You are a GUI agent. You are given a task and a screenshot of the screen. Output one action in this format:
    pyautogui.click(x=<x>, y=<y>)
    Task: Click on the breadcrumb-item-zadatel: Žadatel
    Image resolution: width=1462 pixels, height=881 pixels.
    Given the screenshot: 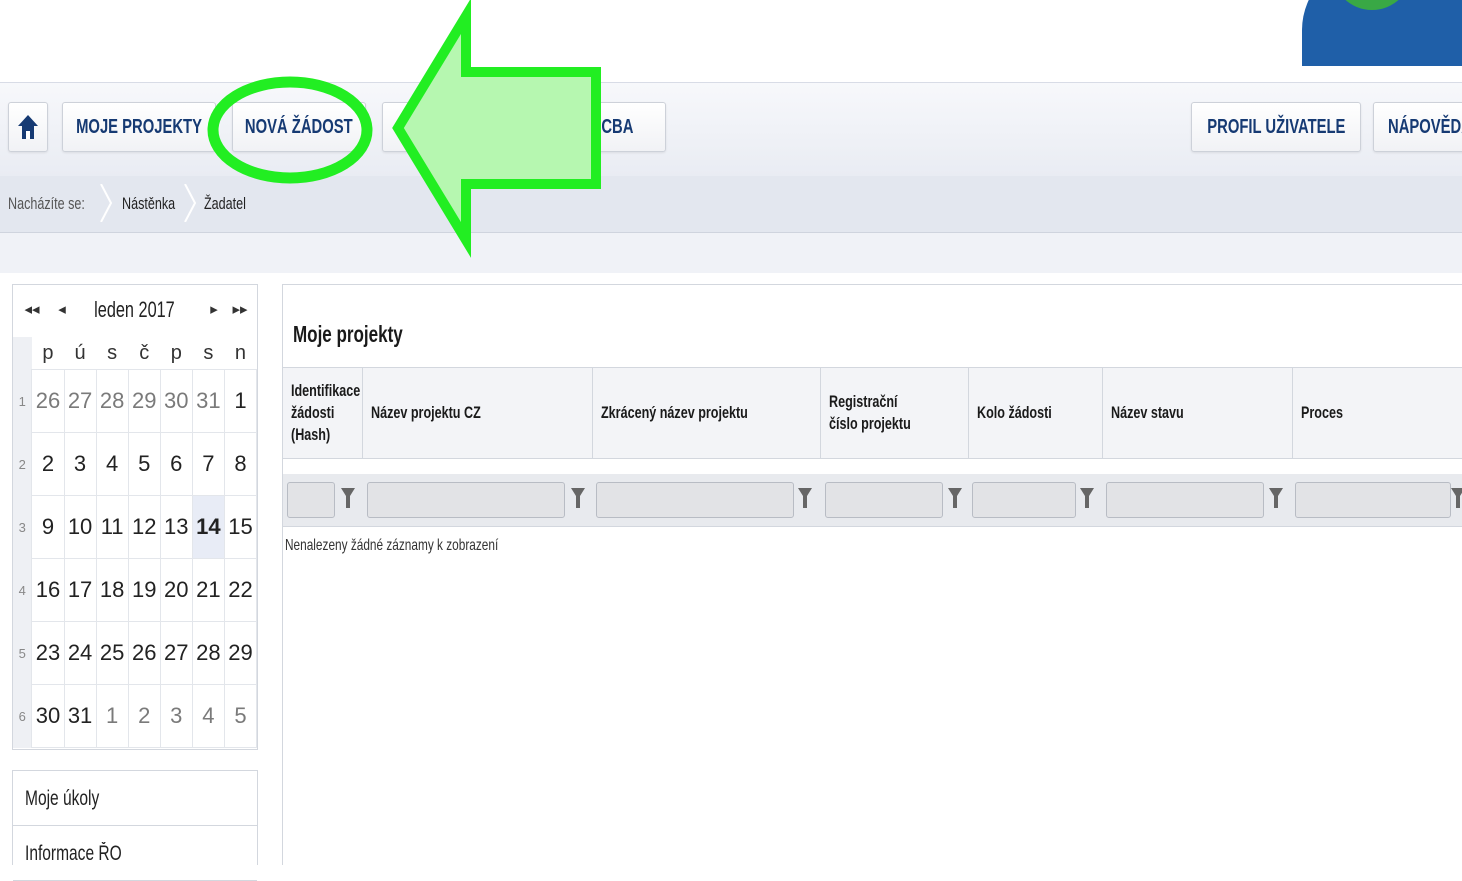 What is the action you would take?
    pyautogui.click(x=225, y=204)
    